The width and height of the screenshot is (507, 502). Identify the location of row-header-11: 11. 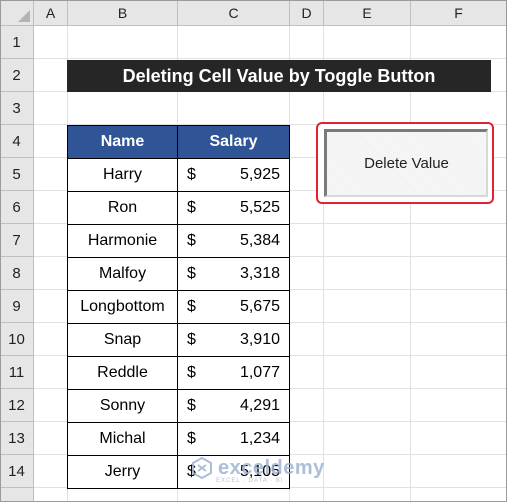
(17, 372).